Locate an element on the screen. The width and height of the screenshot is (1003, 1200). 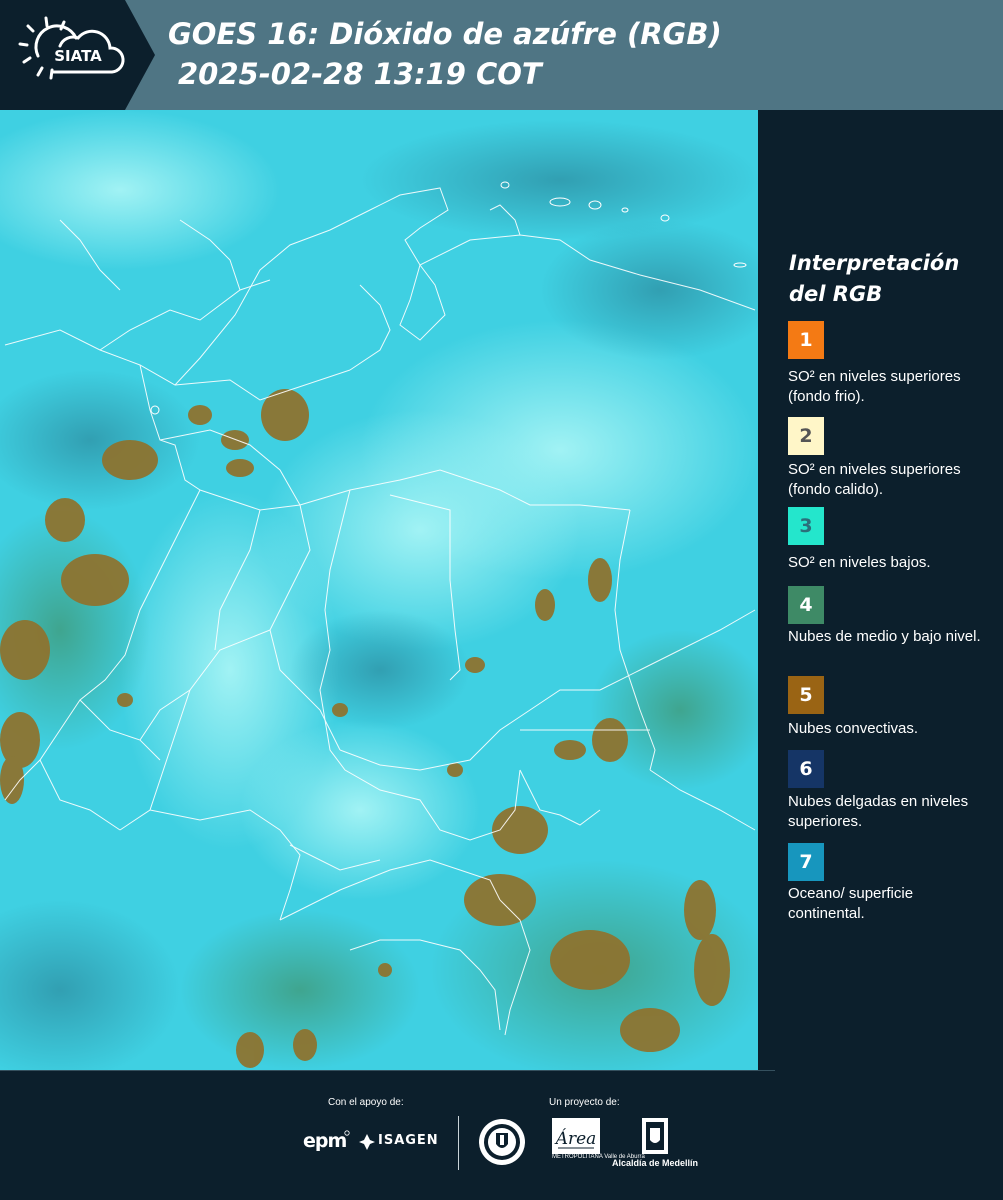
siata-logo-text: SIATA is located at coordinates (78, 56).